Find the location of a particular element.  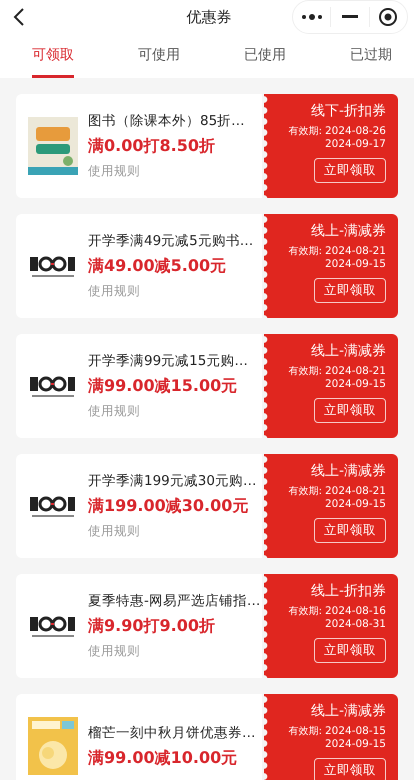

end-date: 2024-08-31 is located at coordinates (355, 624).